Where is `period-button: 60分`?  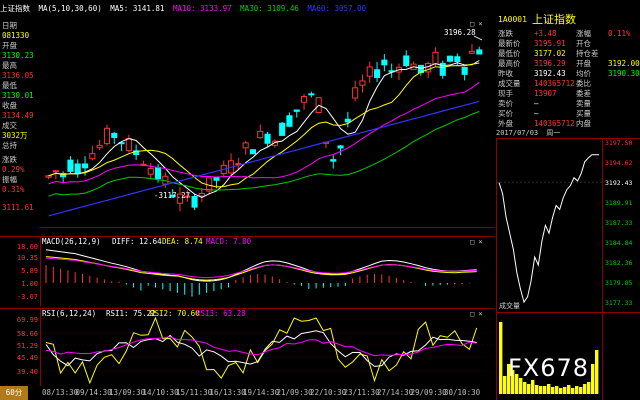
period-button: 60分 is located at coordinates (14, 393).